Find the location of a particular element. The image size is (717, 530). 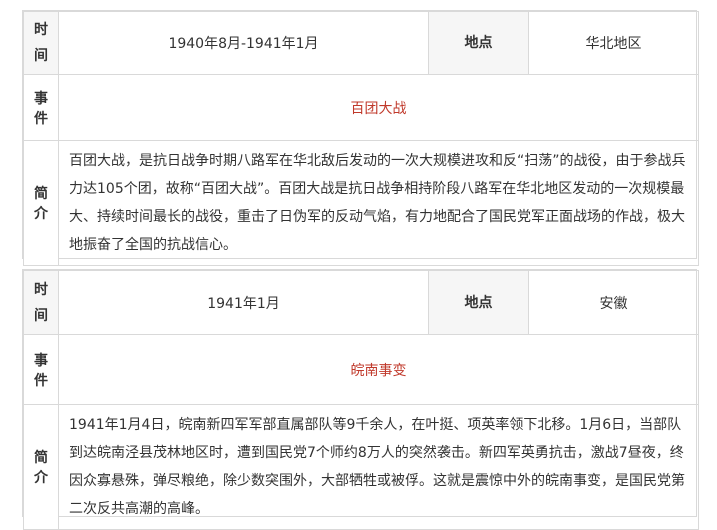

event-link: 百团大战 is located at coordinates (379, 109).